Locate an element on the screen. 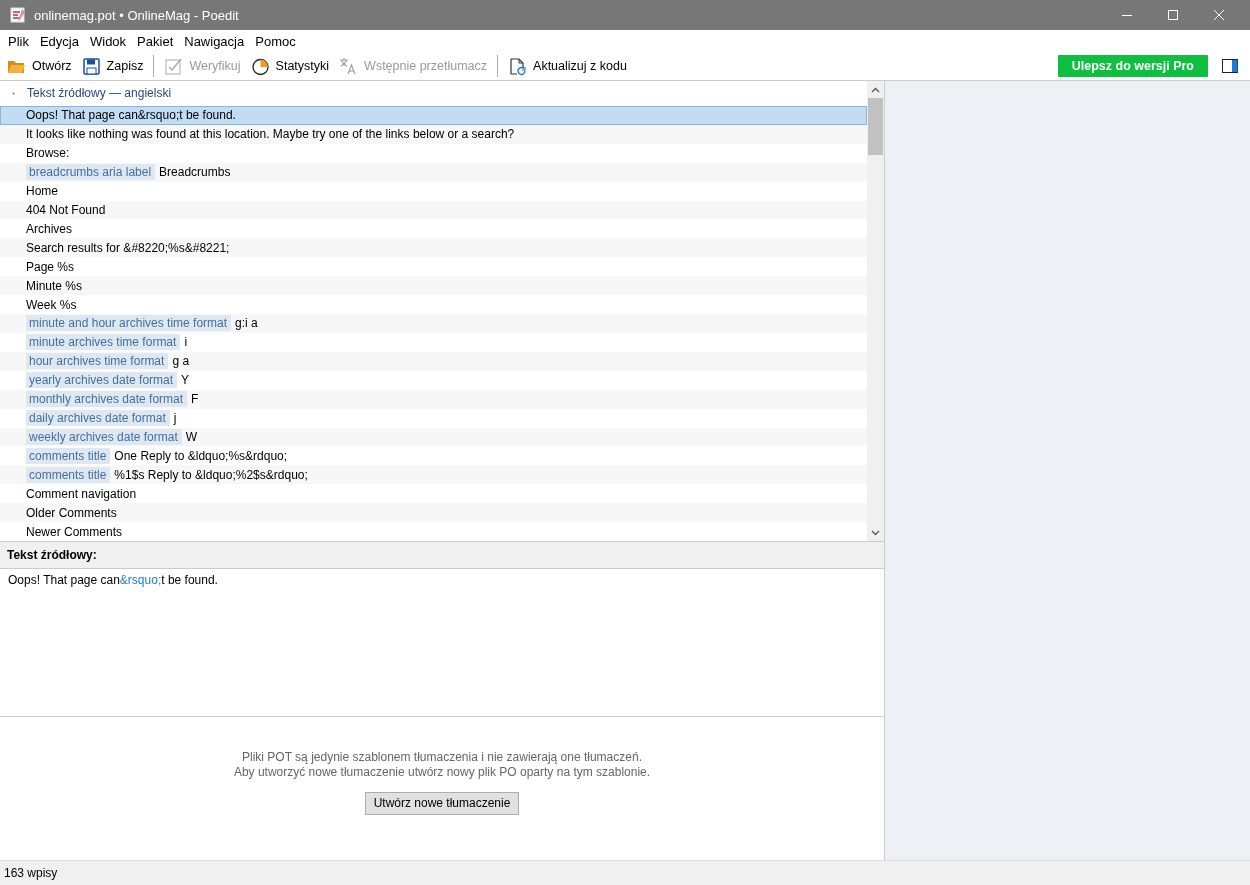 This screenshot has width=1250, height=885. pie-chart-icon is located at coordinates (260, 66).